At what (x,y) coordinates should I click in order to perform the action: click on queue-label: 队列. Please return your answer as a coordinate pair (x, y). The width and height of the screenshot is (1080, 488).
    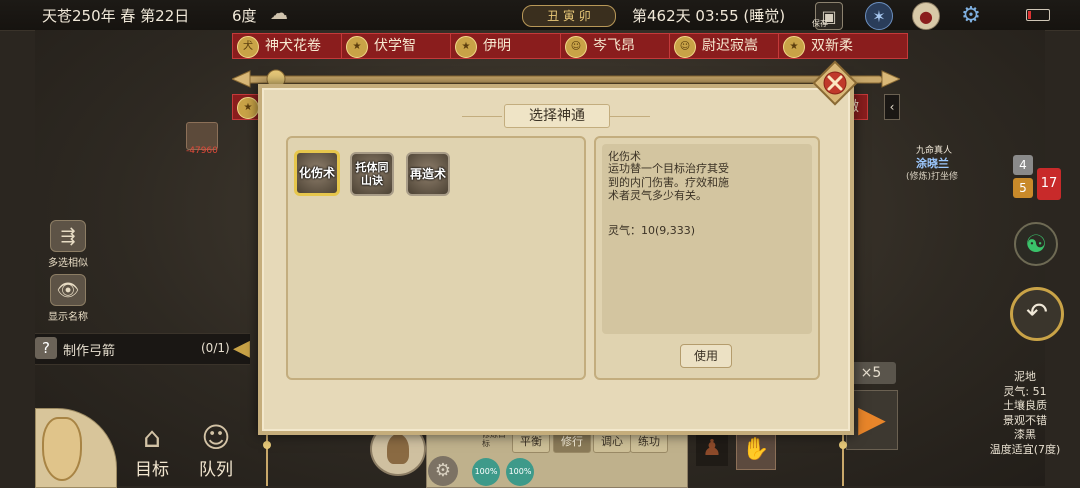
    Looking at the image, I should click on (216, 470).